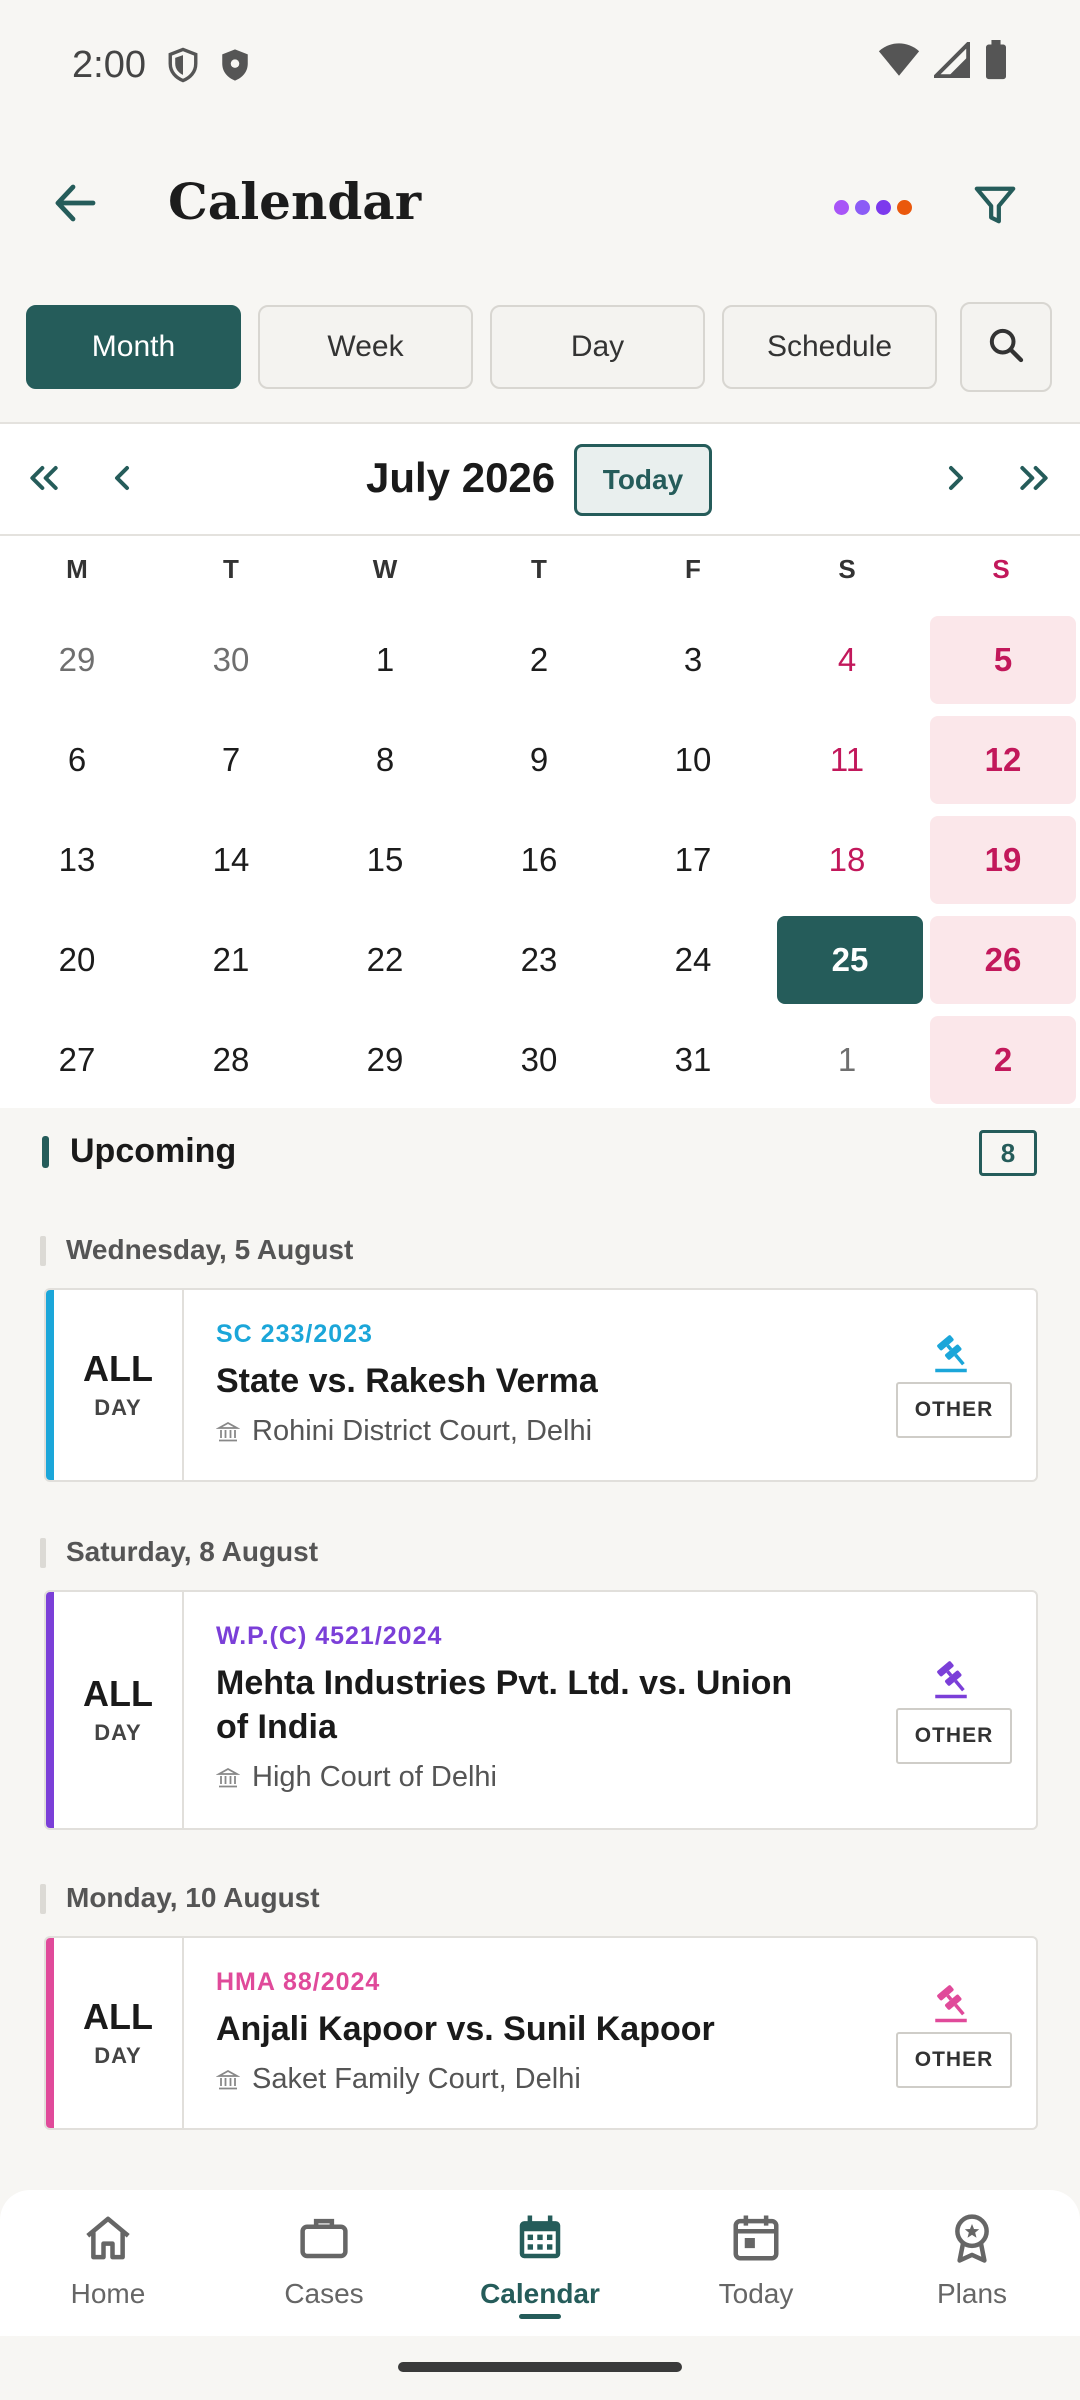 This screenshot has height=2400, width=1080. I want to click on upcoming-header: Upcoming 8, so click(540, 1153).